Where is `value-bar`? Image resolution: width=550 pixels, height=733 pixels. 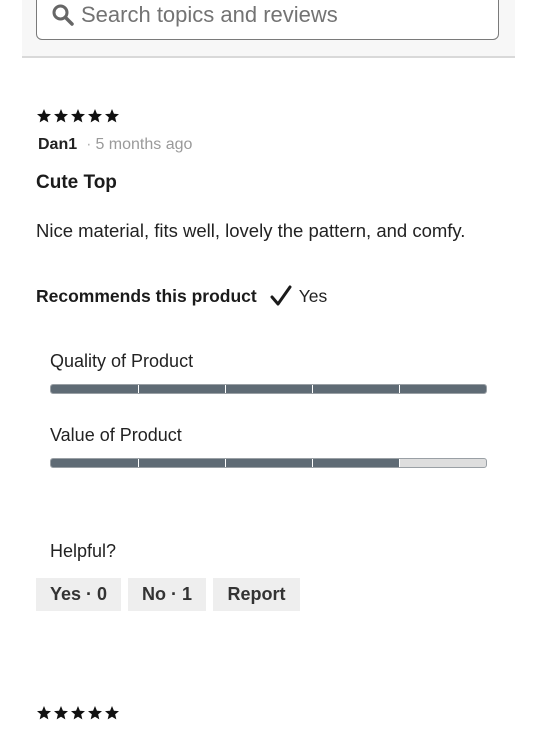
value-bar is located at coordinates (268, 463).